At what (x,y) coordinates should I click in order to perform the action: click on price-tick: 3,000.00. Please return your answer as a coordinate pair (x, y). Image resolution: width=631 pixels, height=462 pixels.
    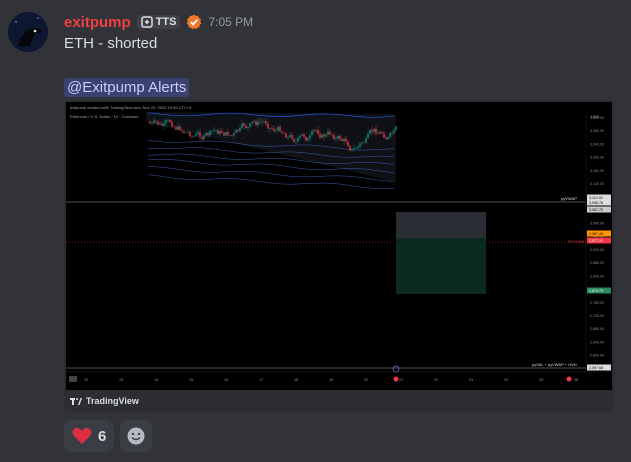
    Looking at the image, I should click on (597, 224).